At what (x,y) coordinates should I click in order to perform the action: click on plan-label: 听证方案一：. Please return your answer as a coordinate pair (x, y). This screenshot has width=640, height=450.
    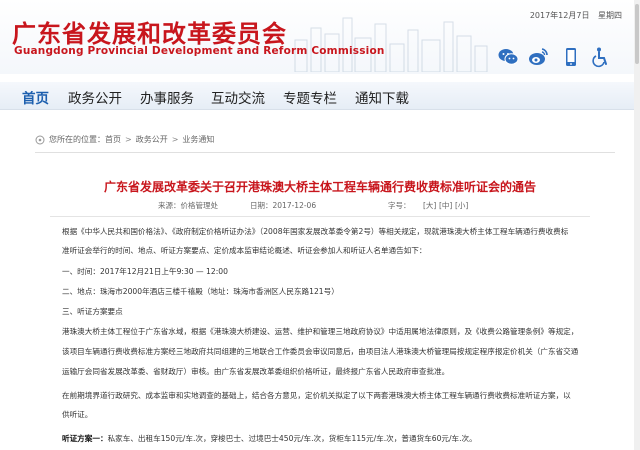
    Looking at the image, I should click on (85, 438).